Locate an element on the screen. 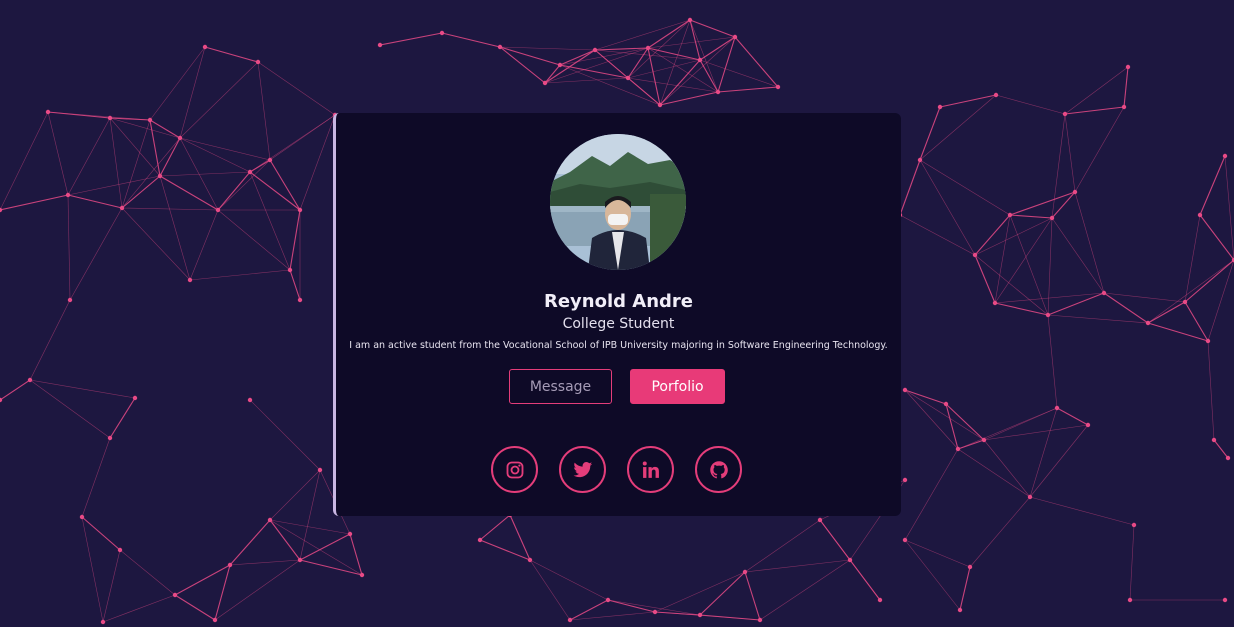 This screenshot has height=627, width=1234. profile-role: College Student is located at coordinates (618, 324).